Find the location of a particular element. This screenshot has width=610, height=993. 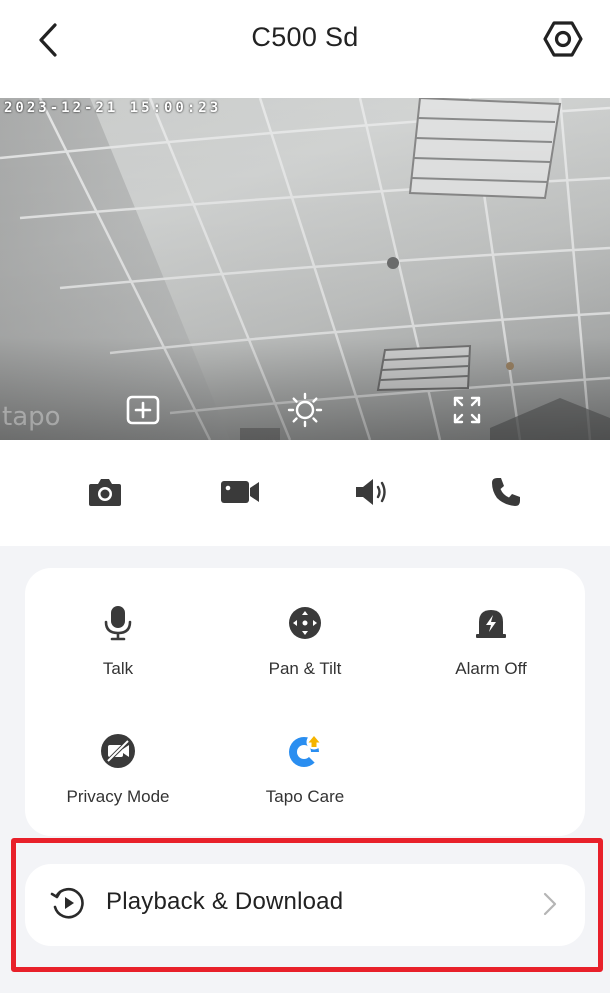

feature-talk: Talk is located at coordinates (118, 660).